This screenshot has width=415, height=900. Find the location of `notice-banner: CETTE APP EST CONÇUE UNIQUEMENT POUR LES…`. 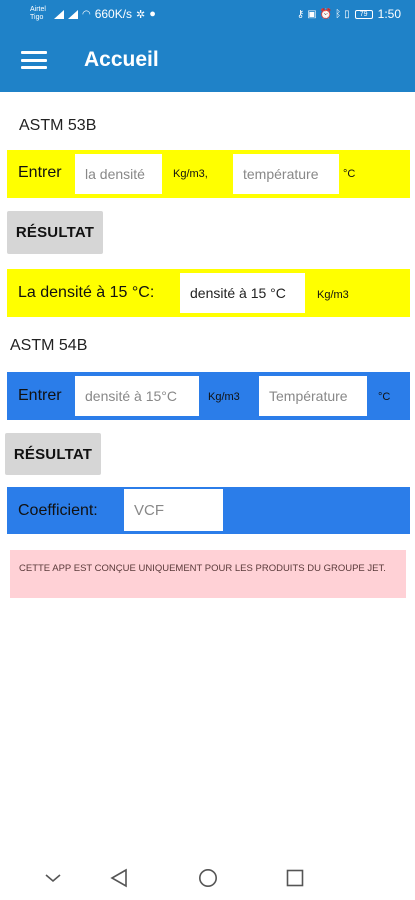

notice-banner: CETTE APP EST CONÇUE UNIQUEMENT POUR LES… is located at coordinates (208, 574).